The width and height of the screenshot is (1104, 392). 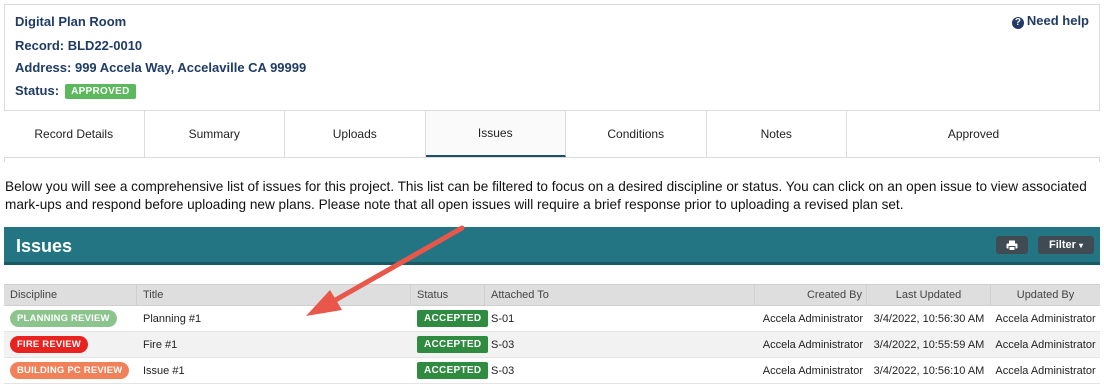 What do you see at coordinates (70, 295) in the screenshot?
I see `column-header-discipline: Discipline` at bounding box center [70, 295].